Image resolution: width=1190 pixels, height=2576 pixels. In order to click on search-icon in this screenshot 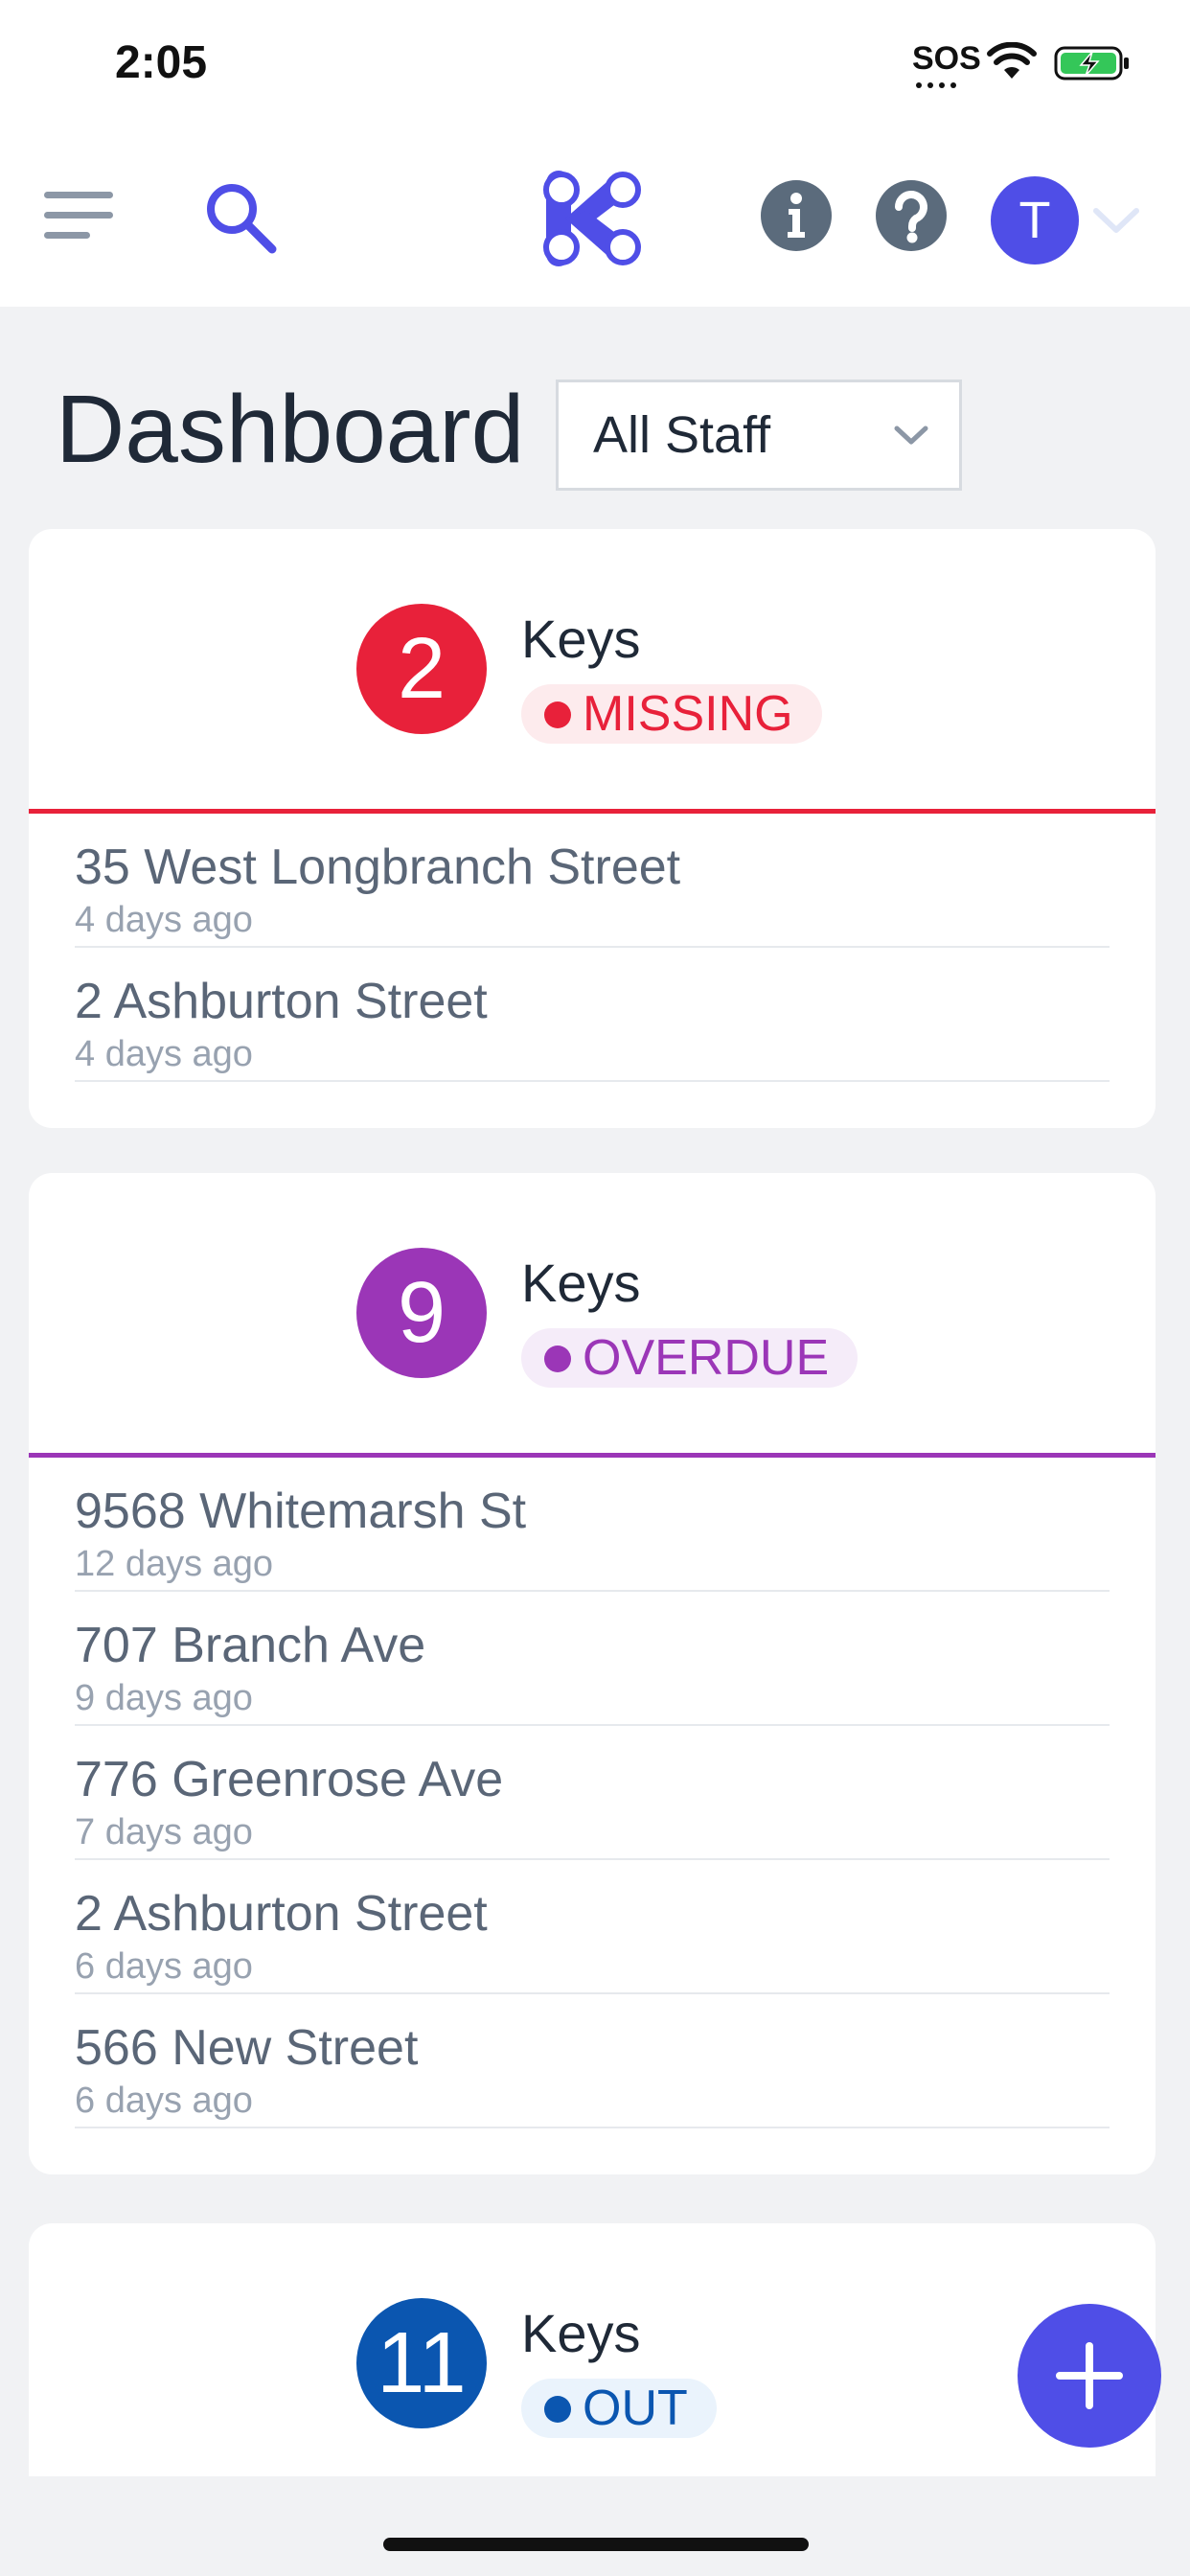, I will do `click(241, 217)`.